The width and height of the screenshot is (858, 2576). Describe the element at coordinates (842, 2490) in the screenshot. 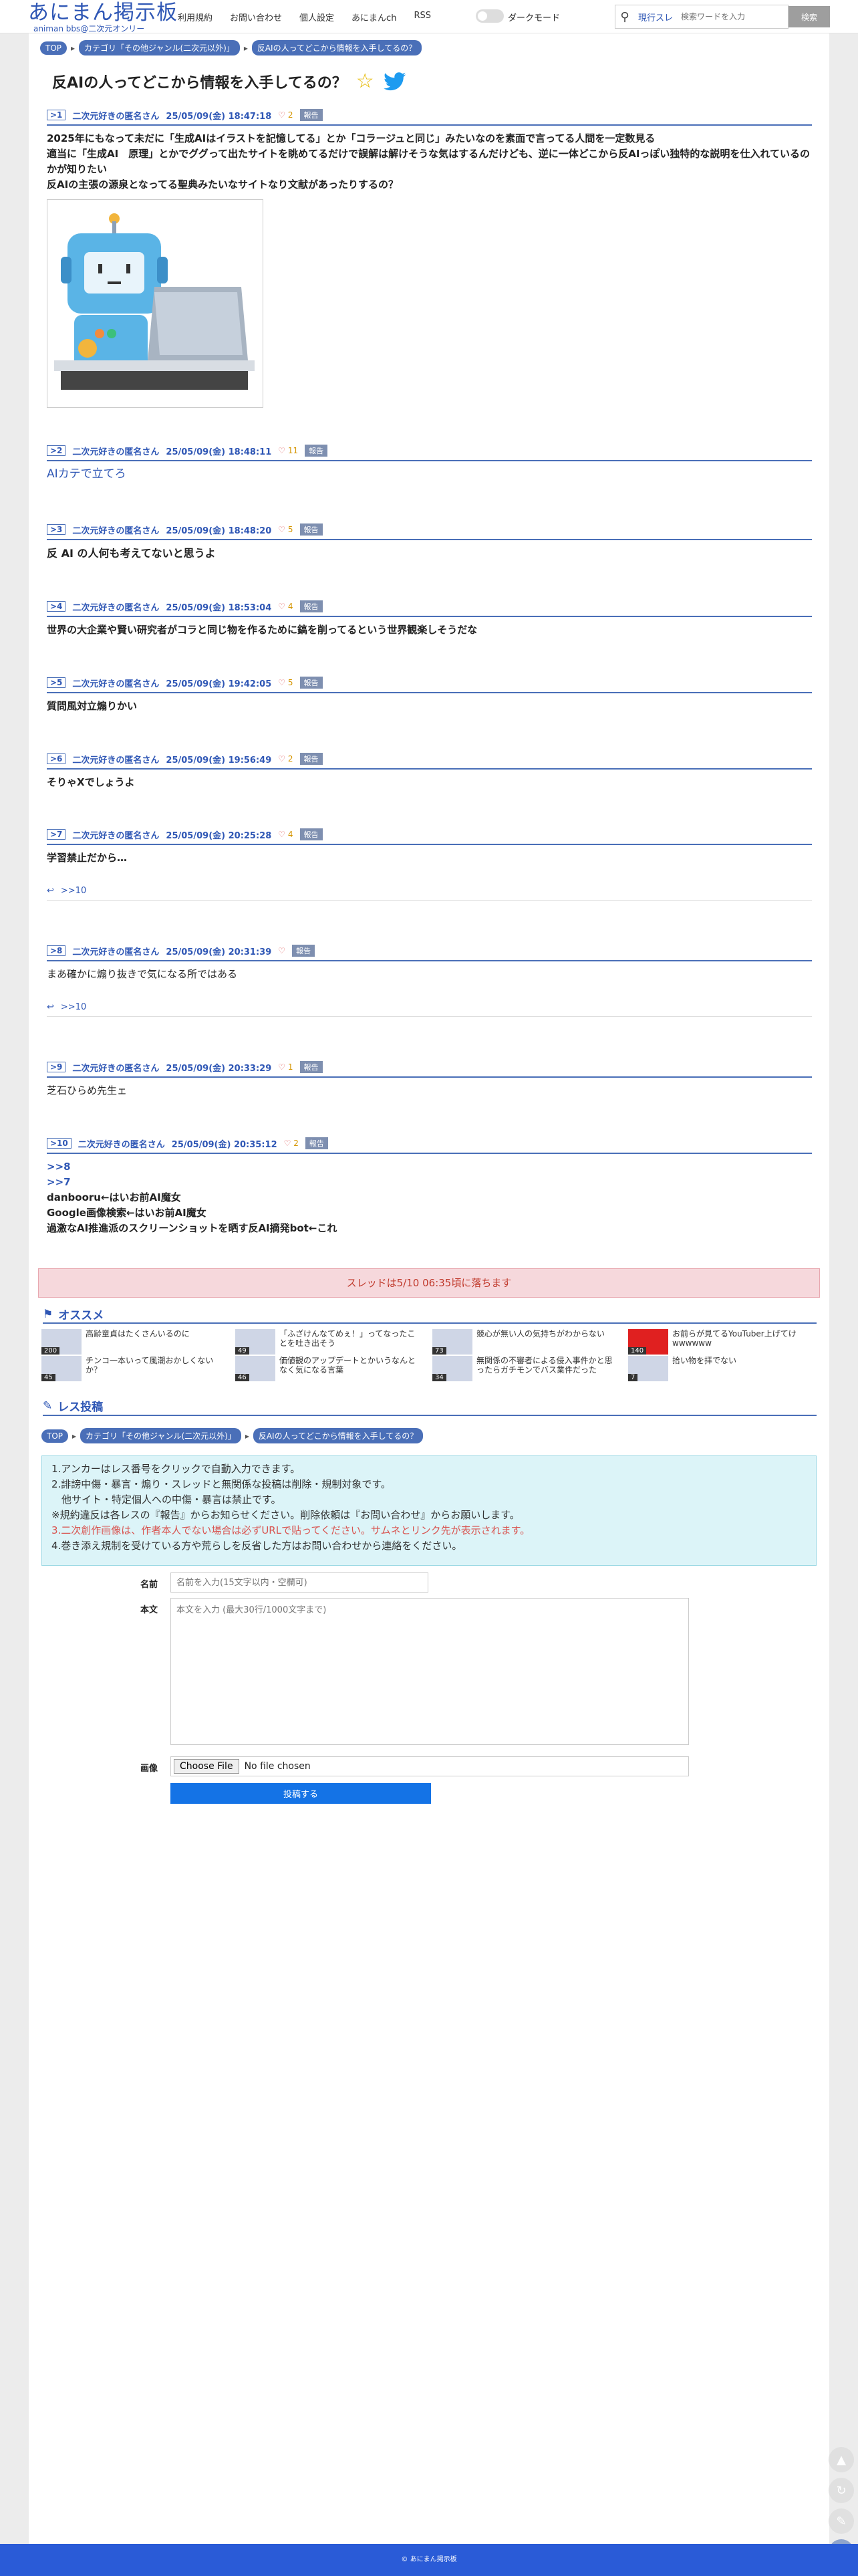

I see `reload-icon: ↻` at that location.